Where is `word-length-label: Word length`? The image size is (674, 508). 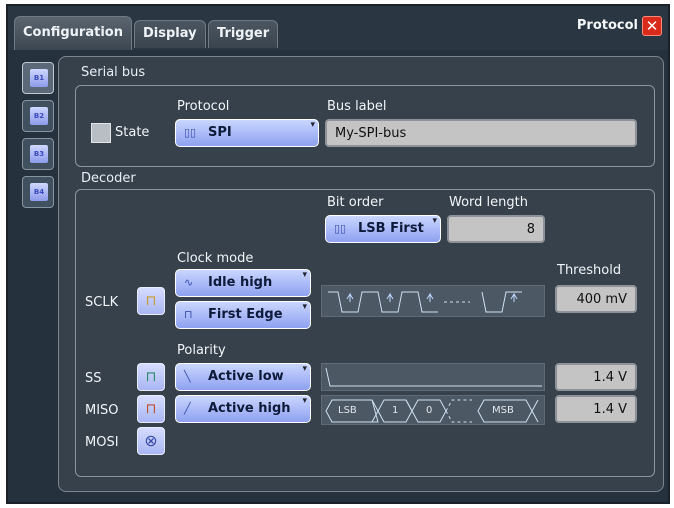
word-length-label: Word length is located at coordinates (488, 202).